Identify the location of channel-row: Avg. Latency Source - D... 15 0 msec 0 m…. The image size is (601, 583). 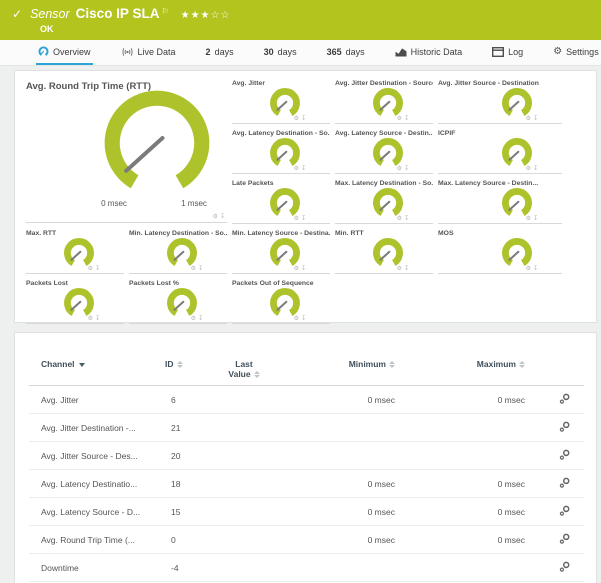
(306, 511).